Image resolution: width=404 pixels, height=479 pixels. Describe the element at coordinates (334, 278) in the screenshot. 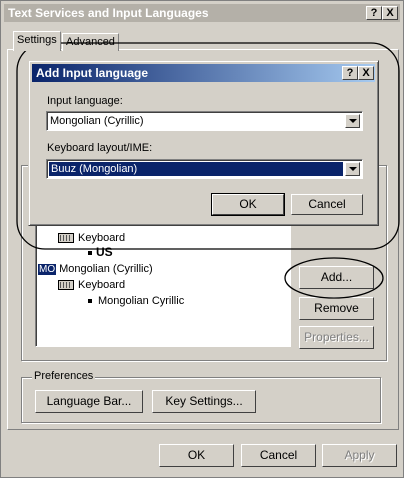

I see `annotation-add-button-outline` at that location.